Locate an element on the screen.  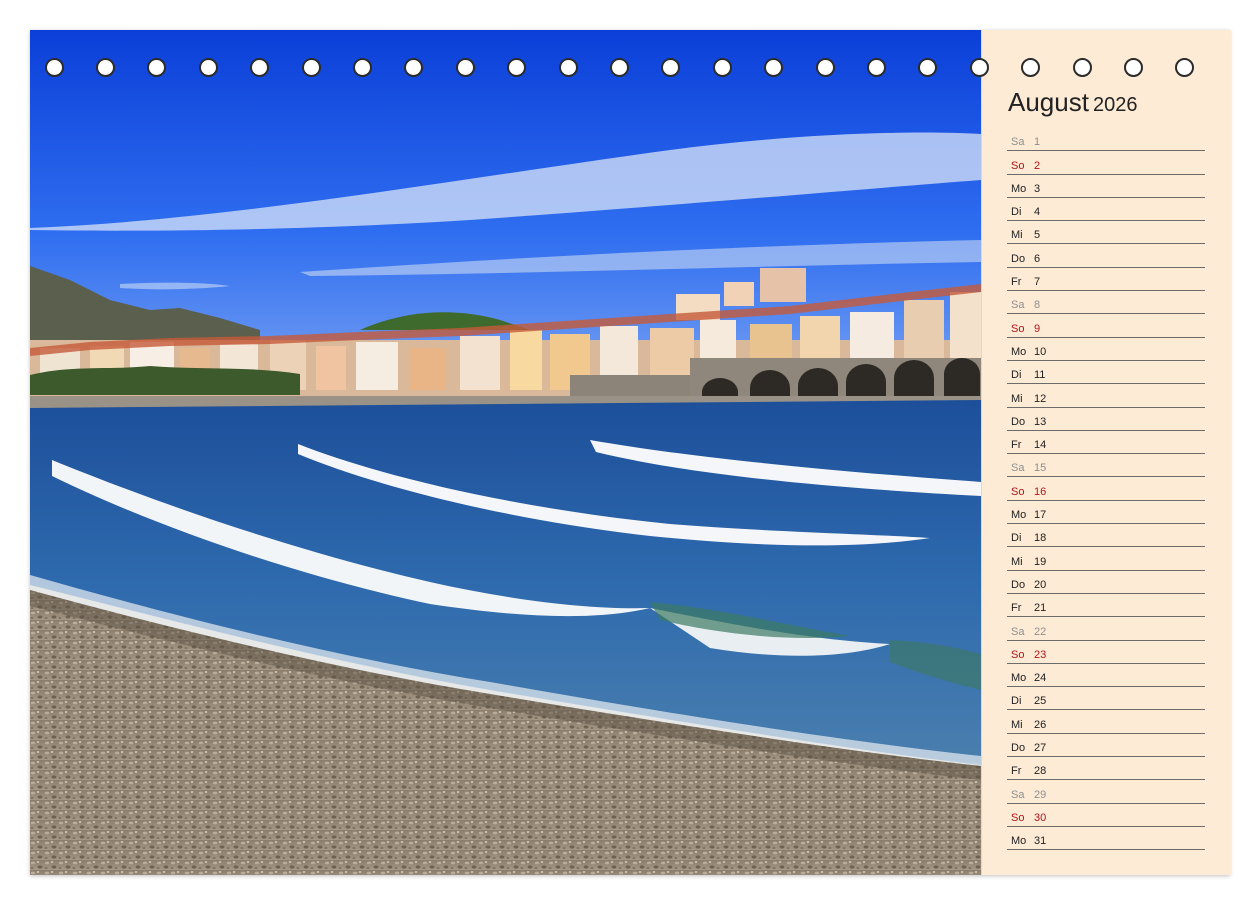
day-number: 26 is located at coordinates (1040, 724).